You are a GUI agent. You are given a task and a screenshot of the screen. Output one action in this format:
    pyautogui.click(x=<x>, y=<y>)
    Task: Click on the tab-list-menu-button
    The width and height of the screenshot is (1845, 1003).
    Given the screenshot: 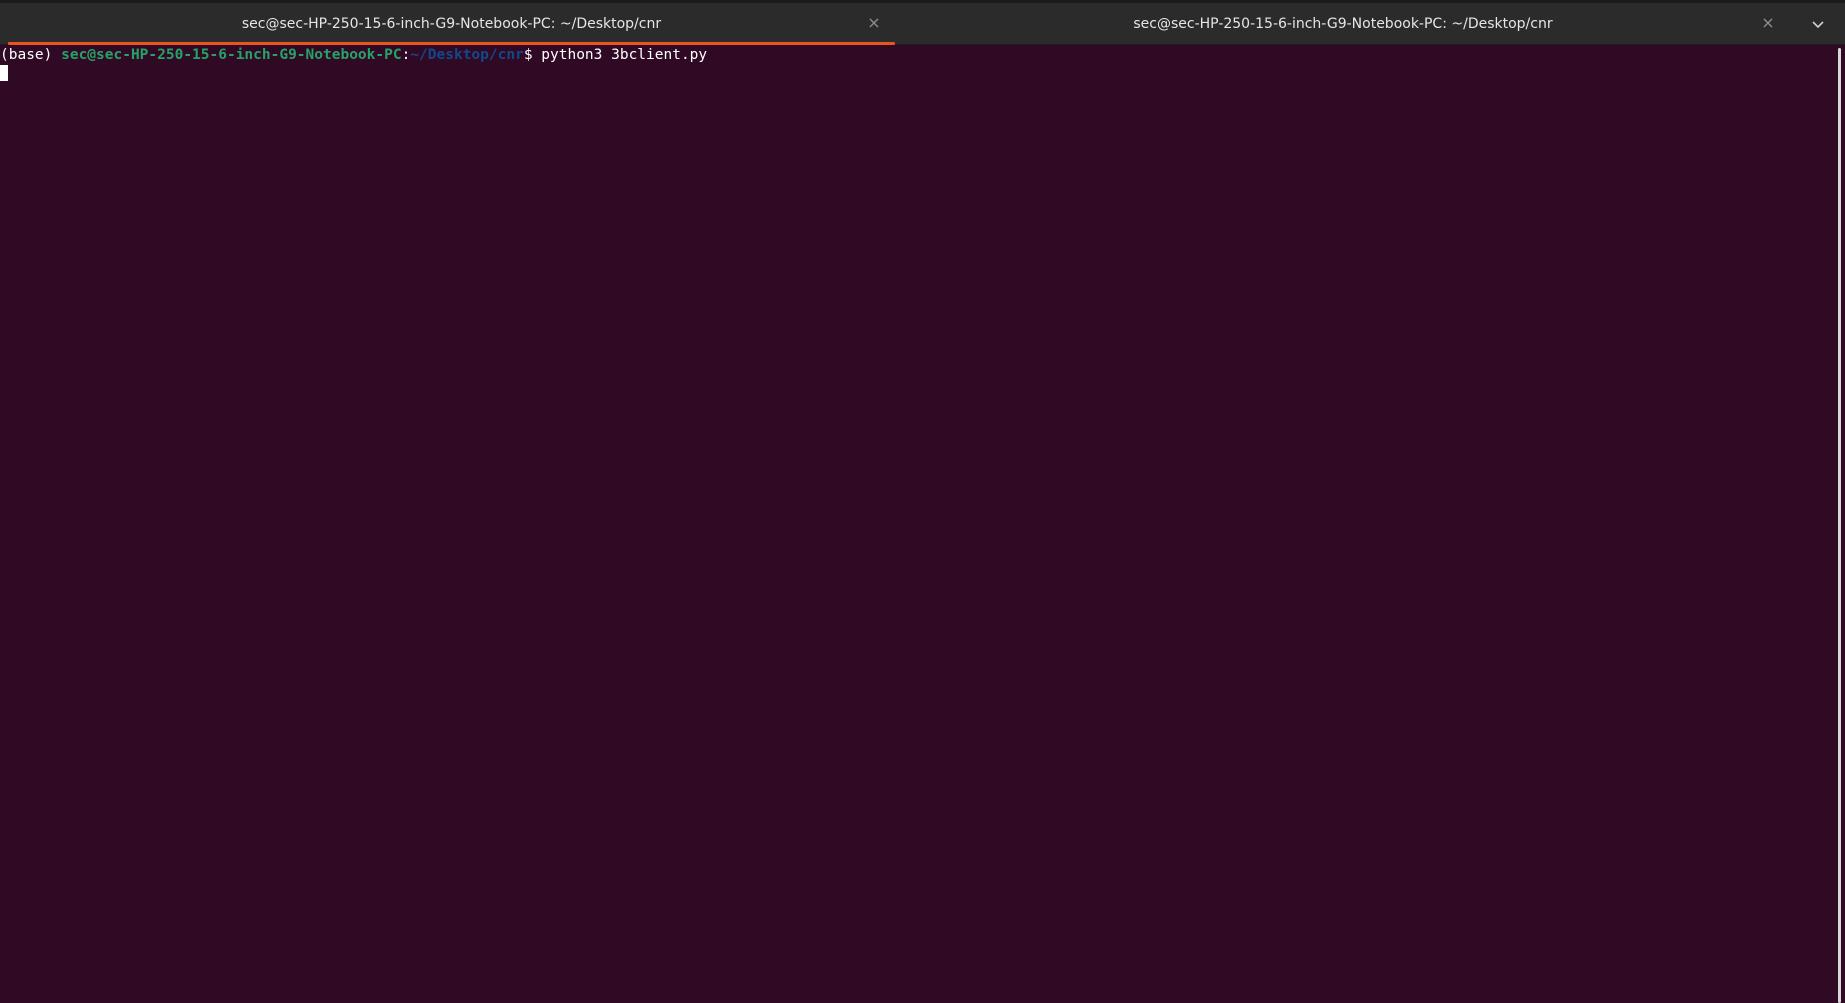 What is the action you would take?
    pyautogui.click(x=1818, y=24)
    